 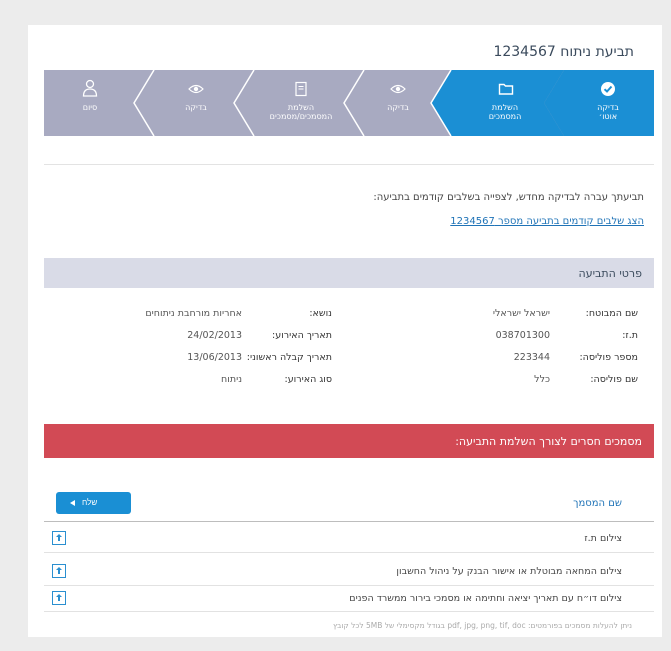 What do you see at coordinates (603, 538) in the screenshot?
I see `document-item: צילום ת.ז` at bounding box center [603, 538].